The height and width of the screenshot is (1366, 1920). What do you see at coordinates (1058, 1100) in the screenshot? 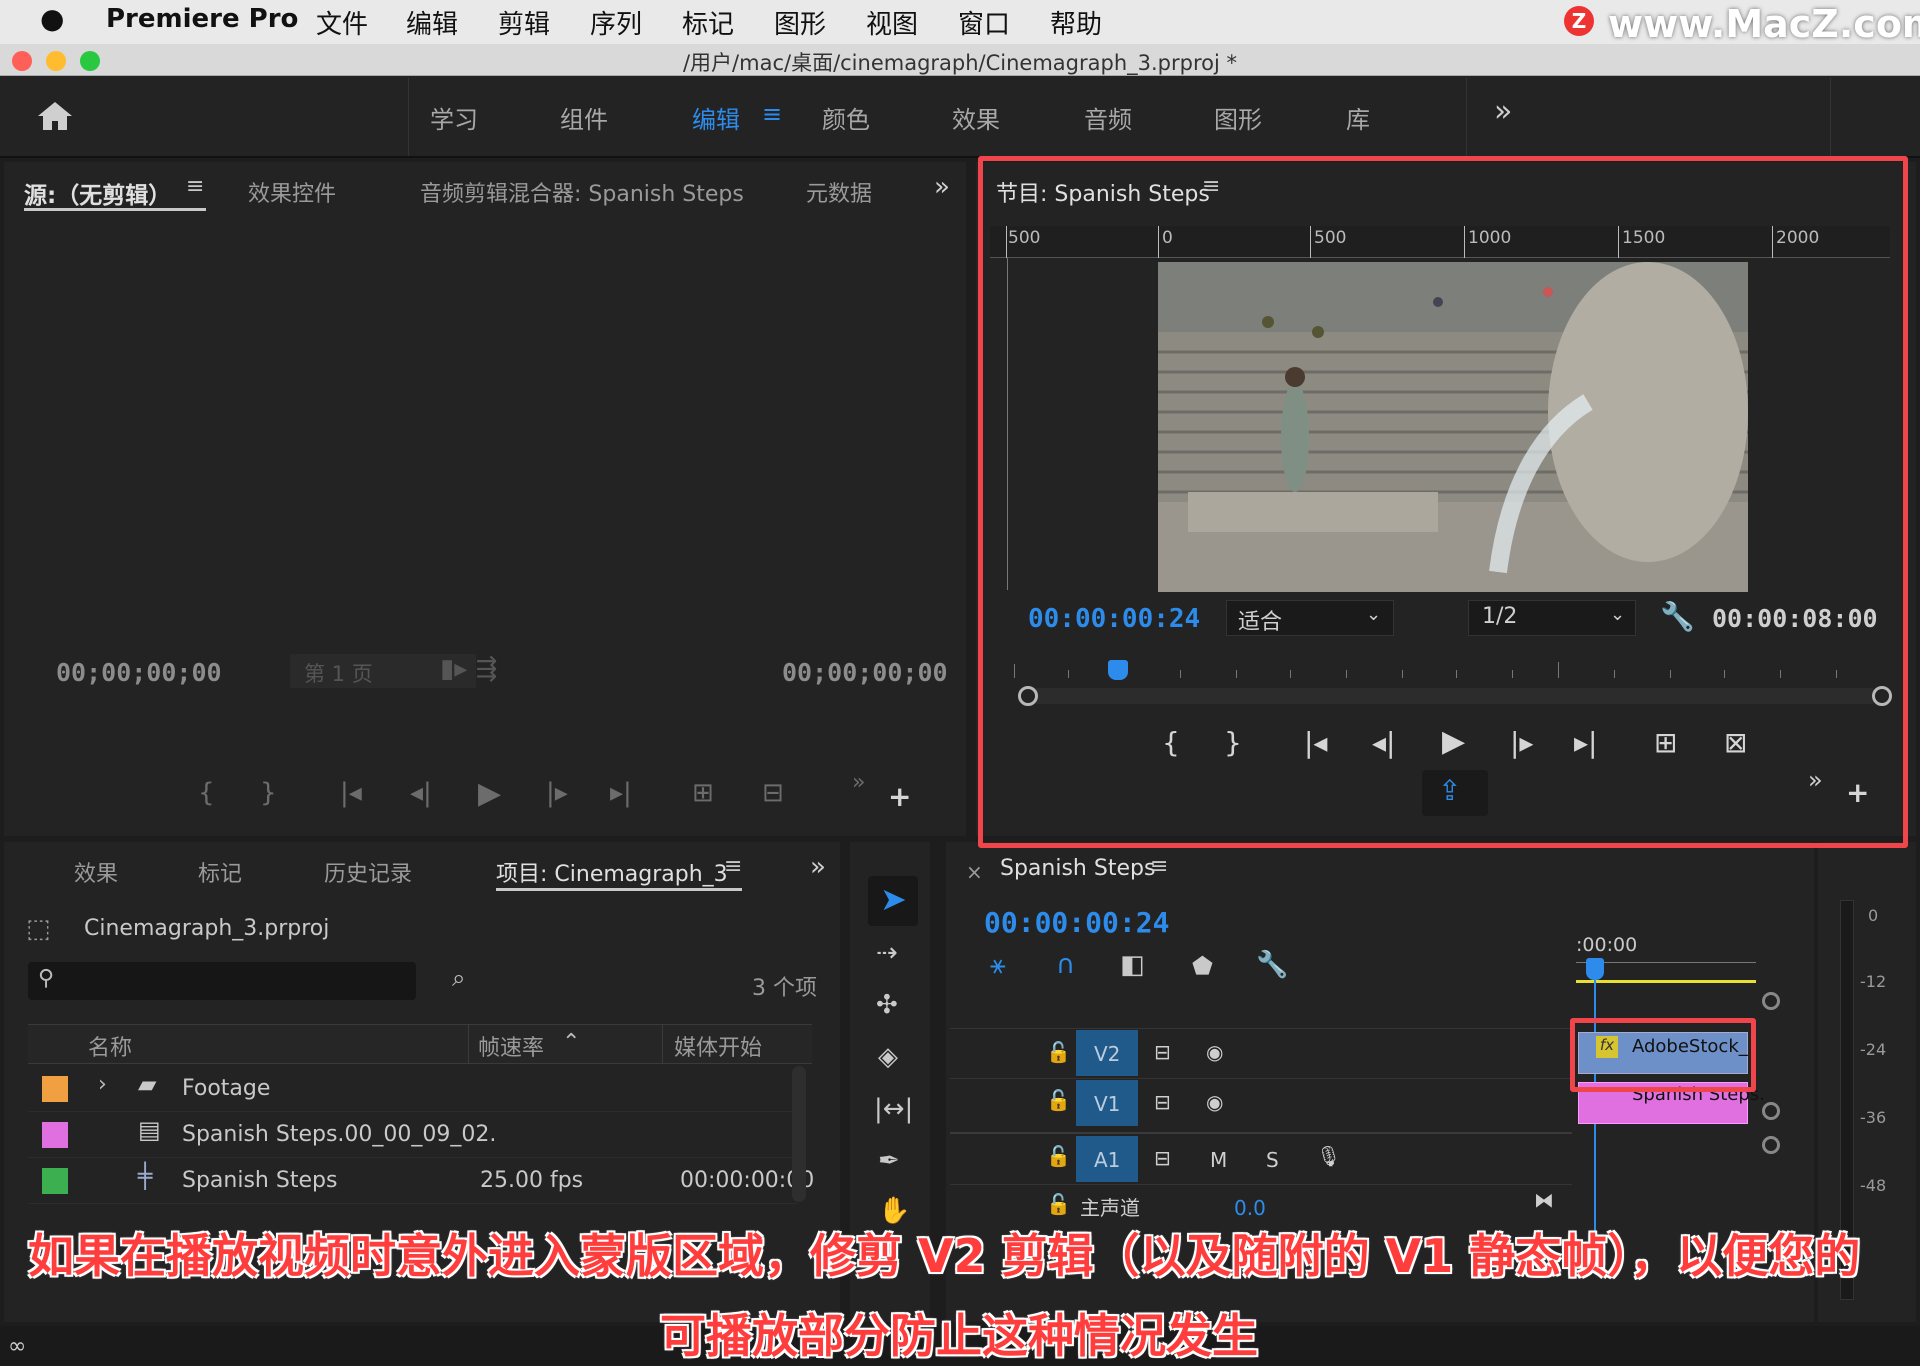
I see `v1-lock-icon: 🔓` at bounding box center [1058, 1100].